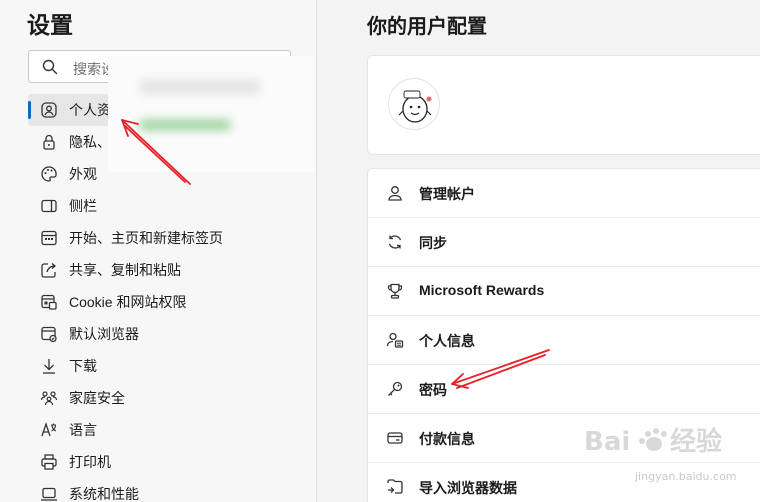  I want to click on row-label: 个人信息, so click(447, 341).